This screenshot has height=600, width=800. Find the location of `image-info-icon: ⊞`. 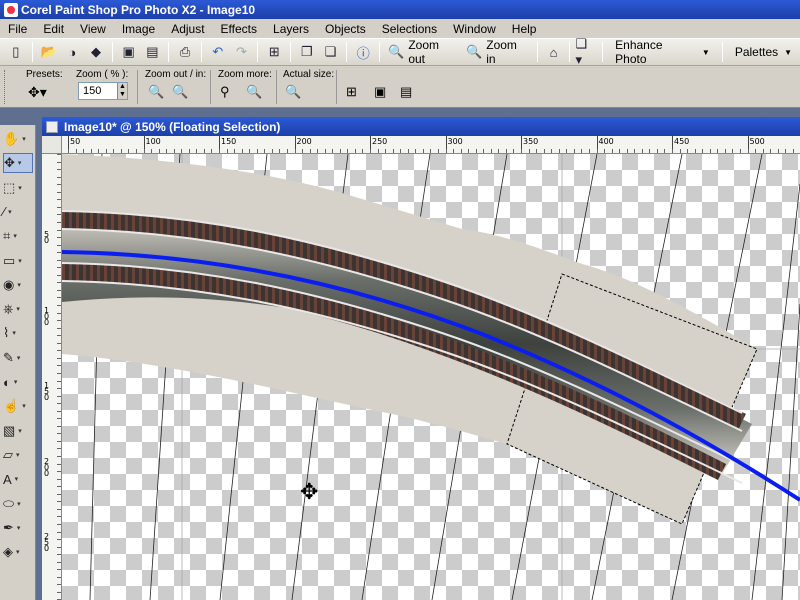

image-info-icon: ⊞ is located at coordinates (274, 52).